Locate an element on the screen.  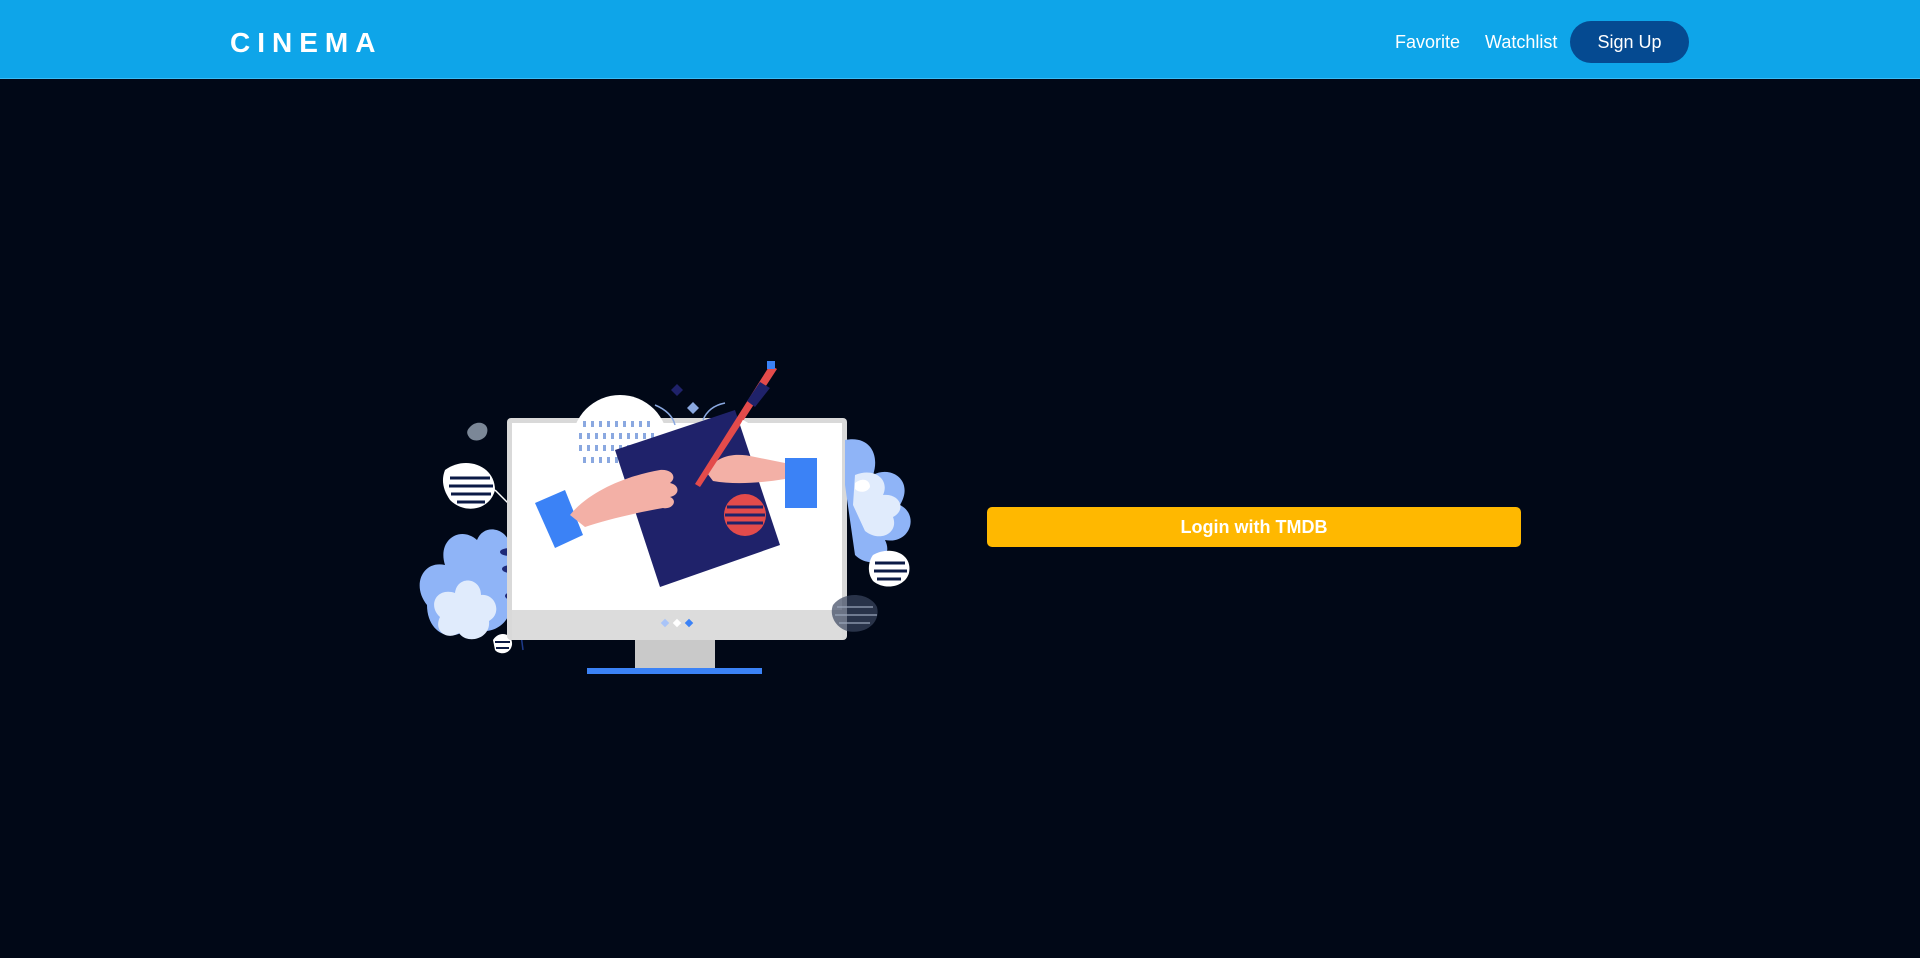
nav-link-favorite: Favorite is located at coordinates (1427, 42).